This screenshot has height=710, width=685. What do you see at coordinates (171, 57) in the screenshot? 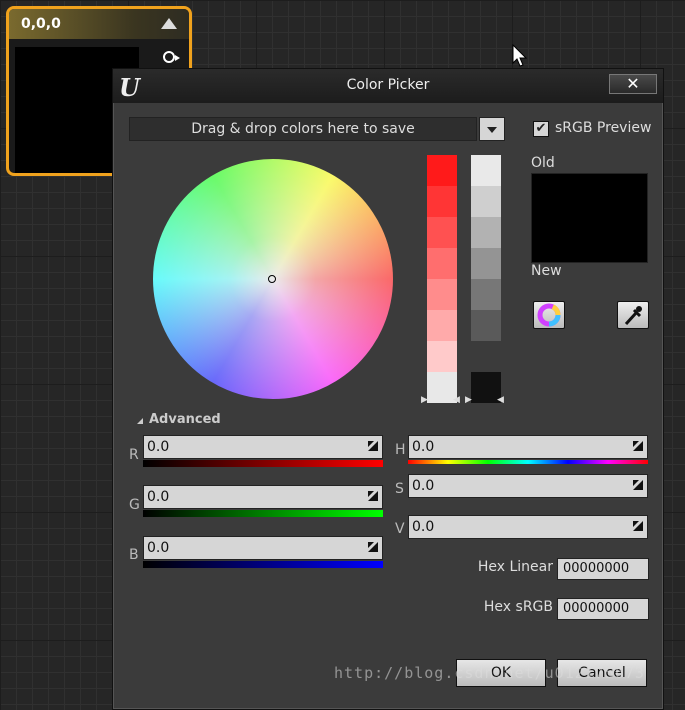
I see `output-pin-icon` at bounding box center [171, 57].